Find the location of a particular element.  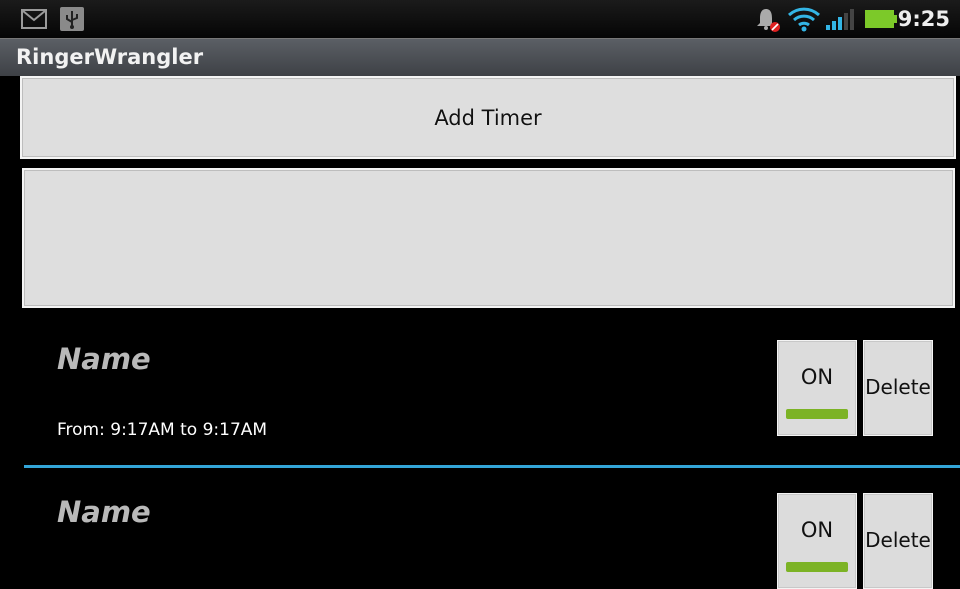

add-timer-button: Add Timer is located at coordinates (488, 117).